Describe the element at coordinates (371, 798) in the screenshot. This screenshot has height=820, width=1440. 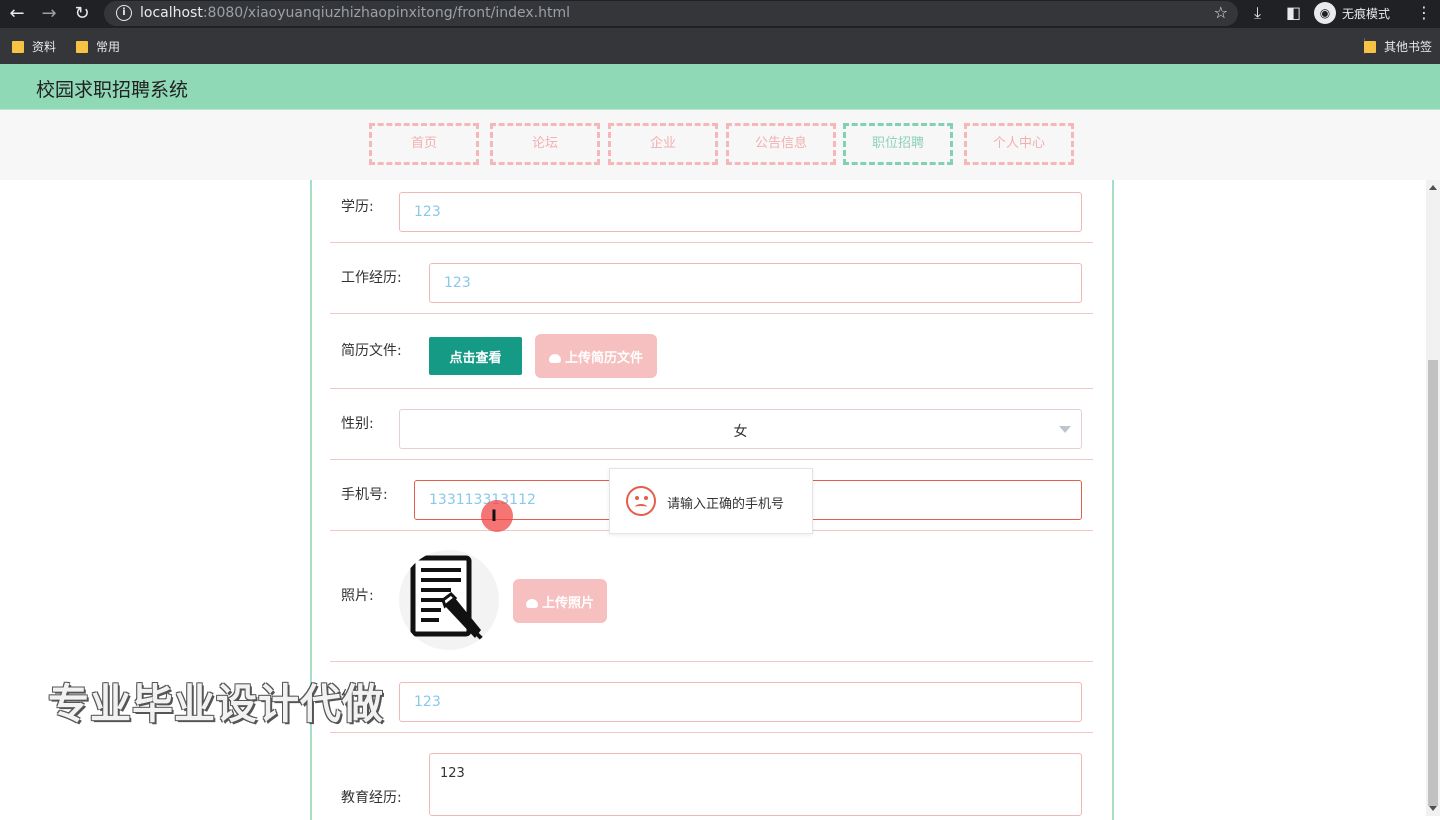
I see `edu-exp-label: 教育经历:` at that location.